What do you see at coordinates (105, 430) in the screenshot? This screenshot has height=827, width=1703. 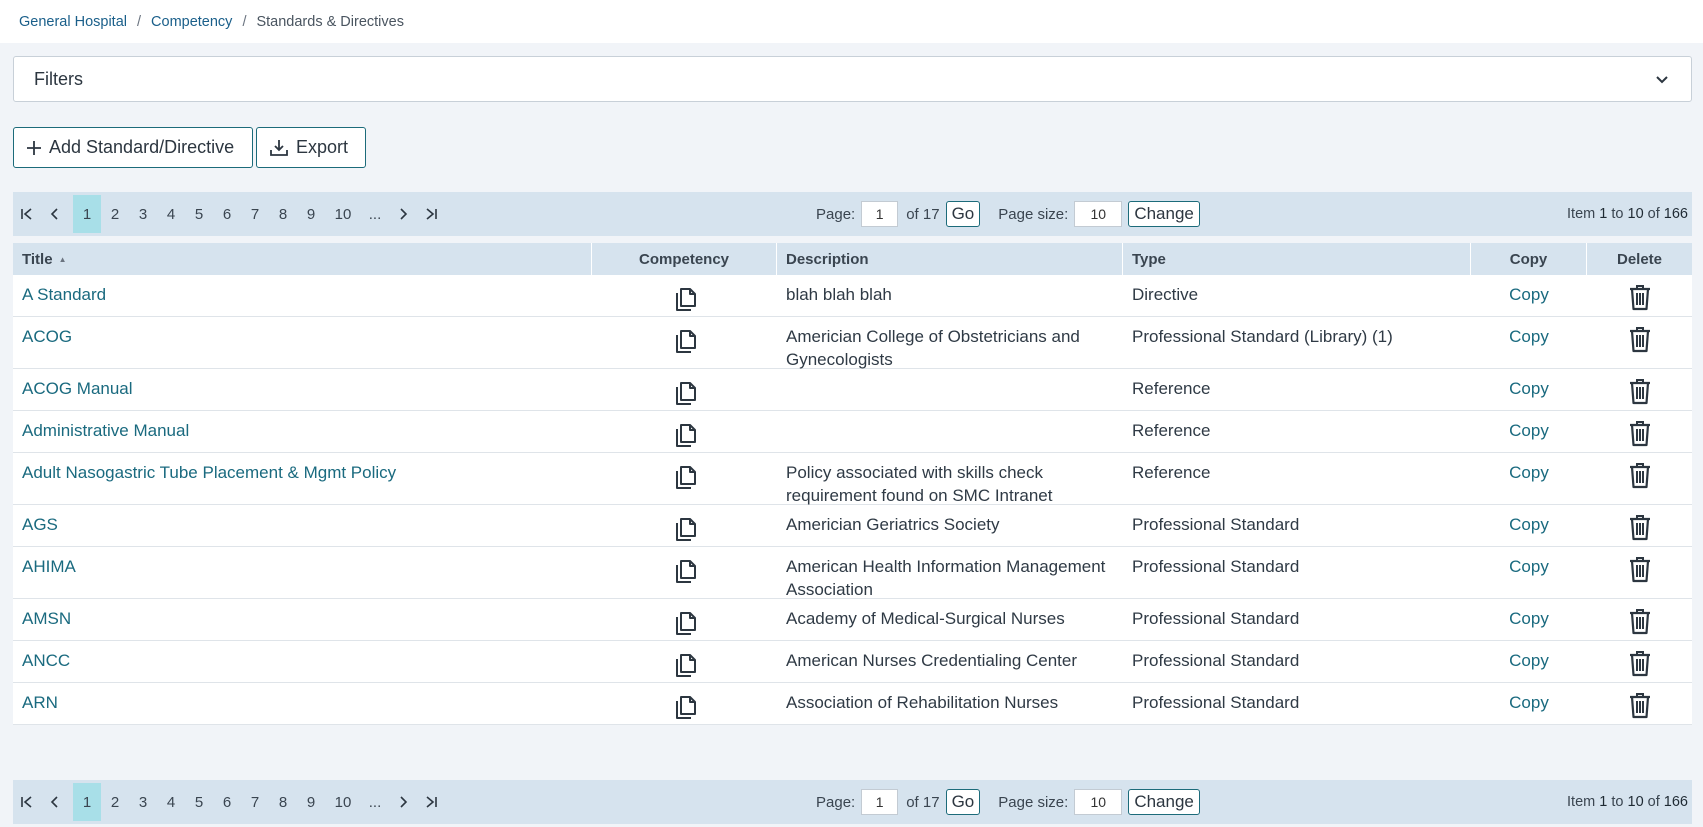 I see `standard-title-link: Administrative Manual` at bounding box center [105, 430].